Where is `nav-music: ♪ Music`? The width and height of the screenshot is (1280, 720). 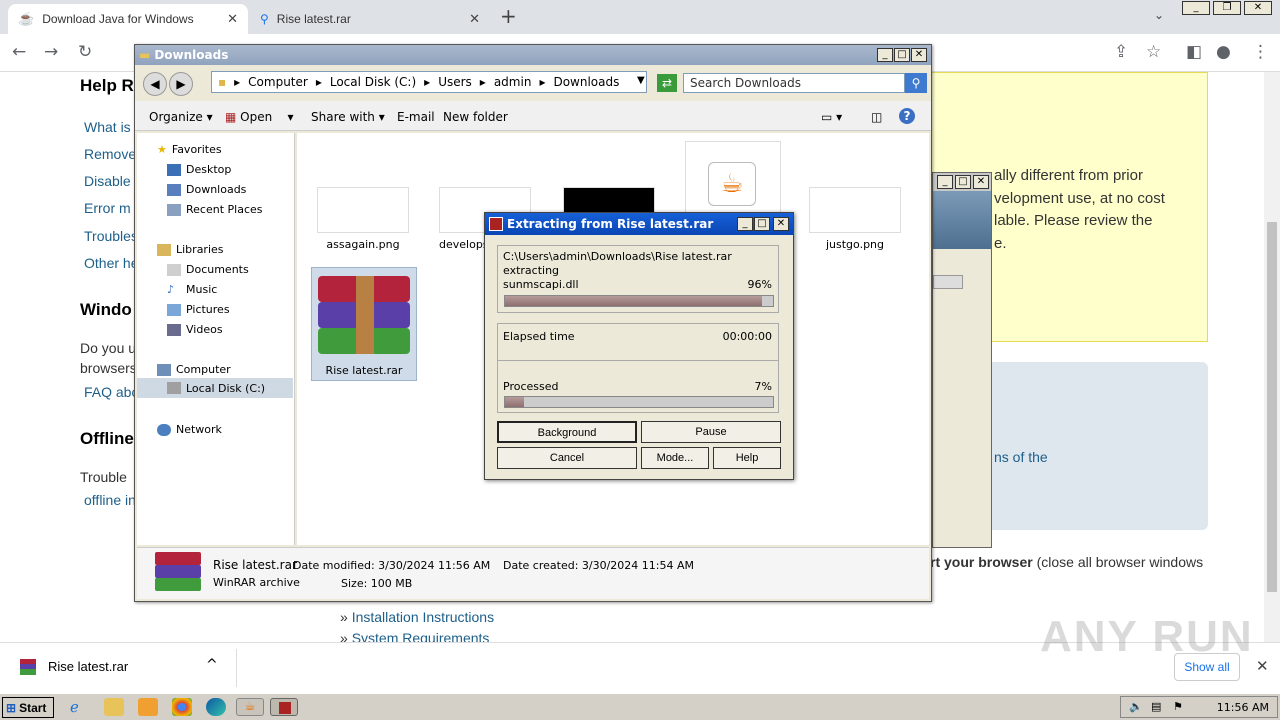
nav-music: ♪ Music is located at coordinates (192, 289).